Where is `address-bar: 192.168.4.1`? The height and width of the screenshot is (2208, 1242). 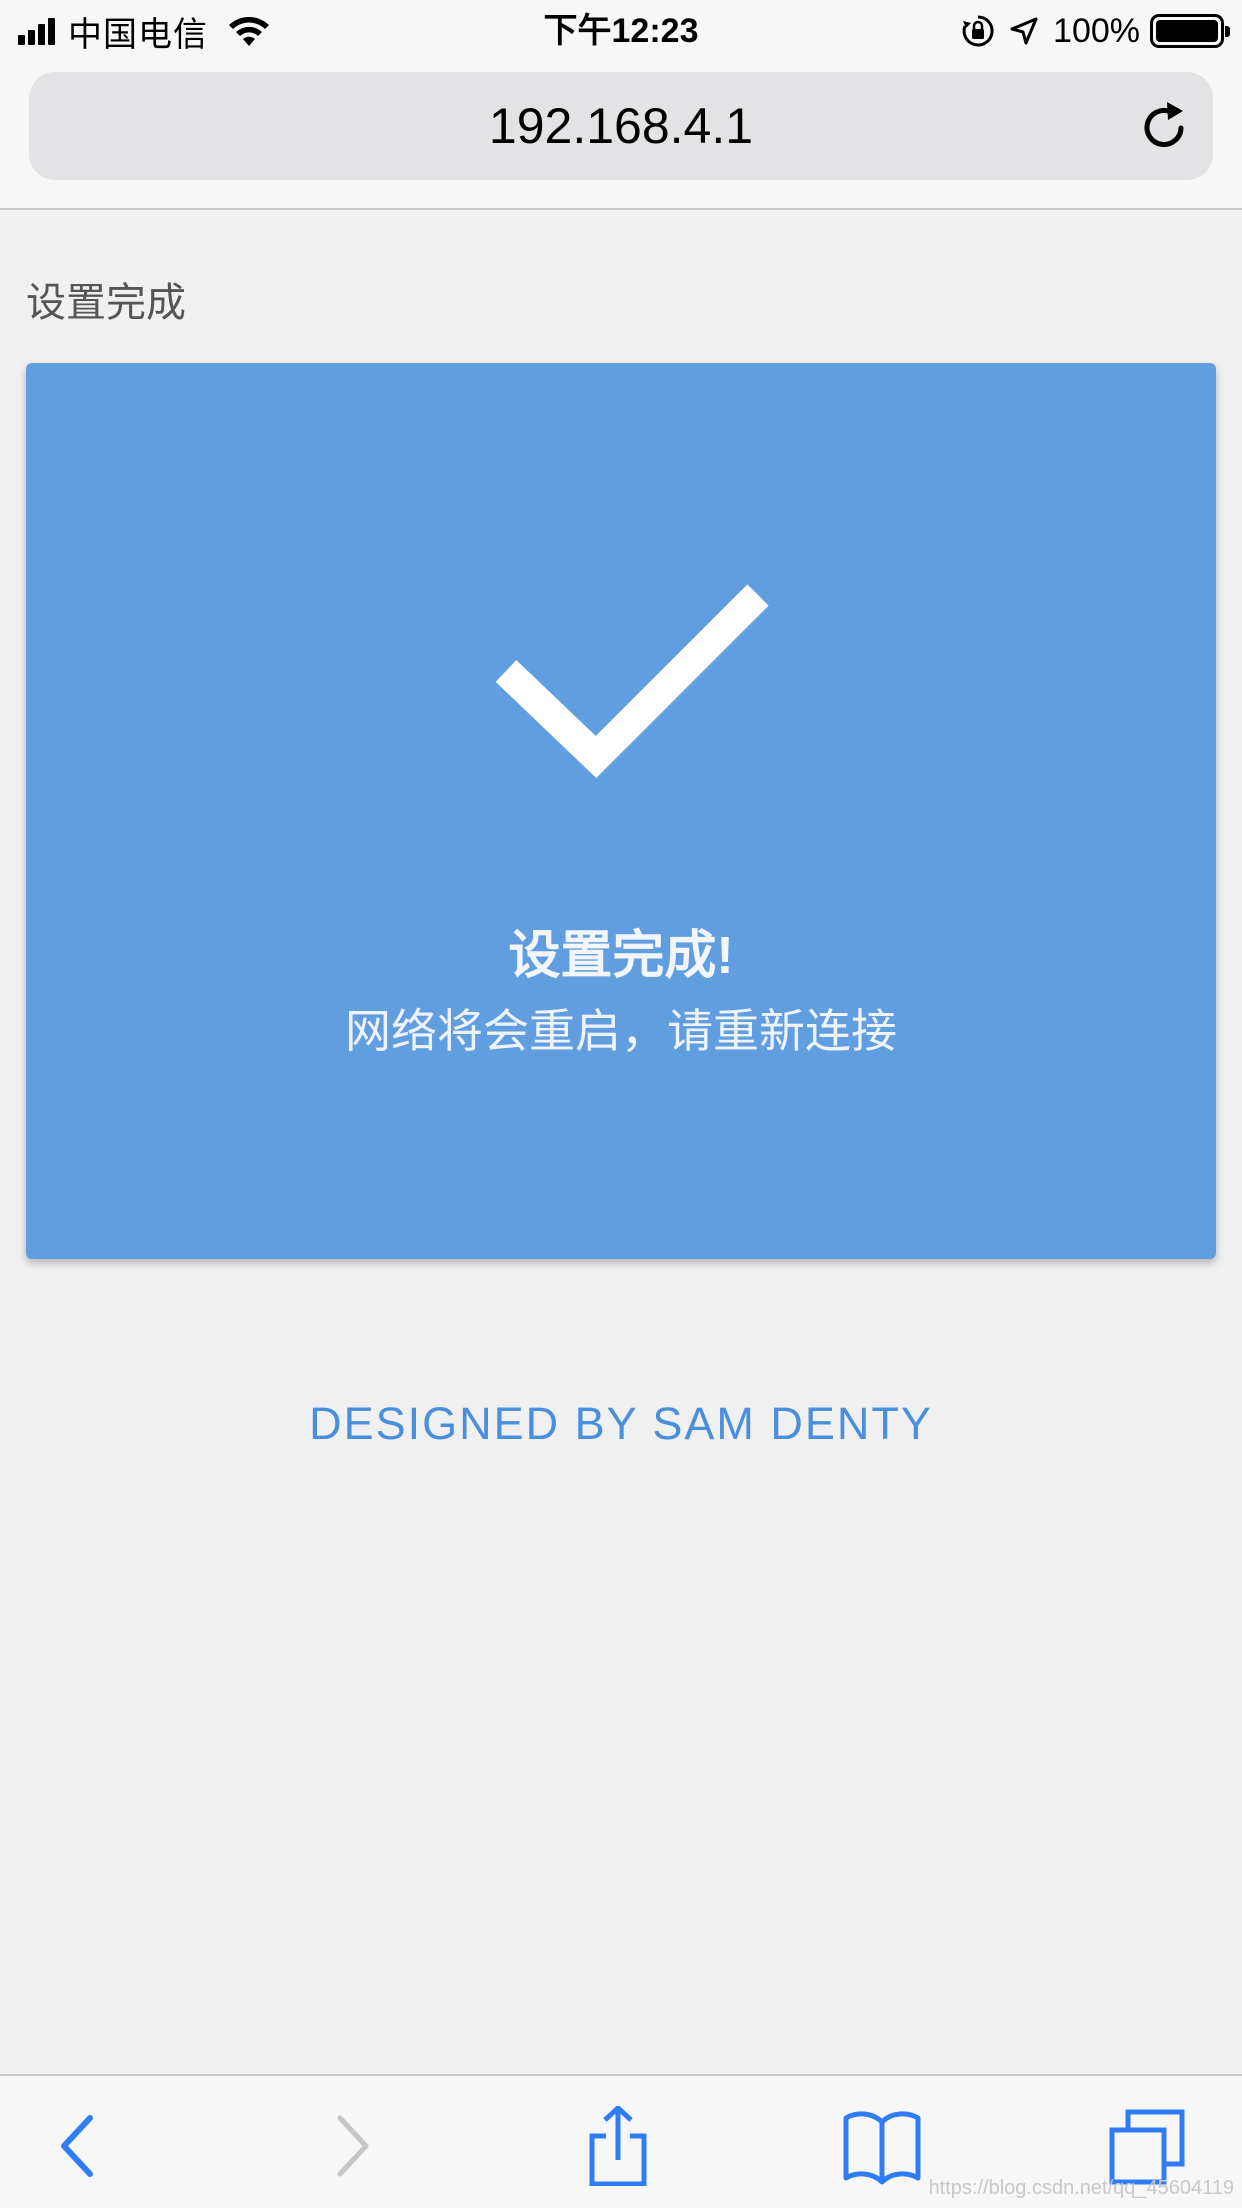
address-bar: 192.168.4.1 is located at coordinates (621, 126).